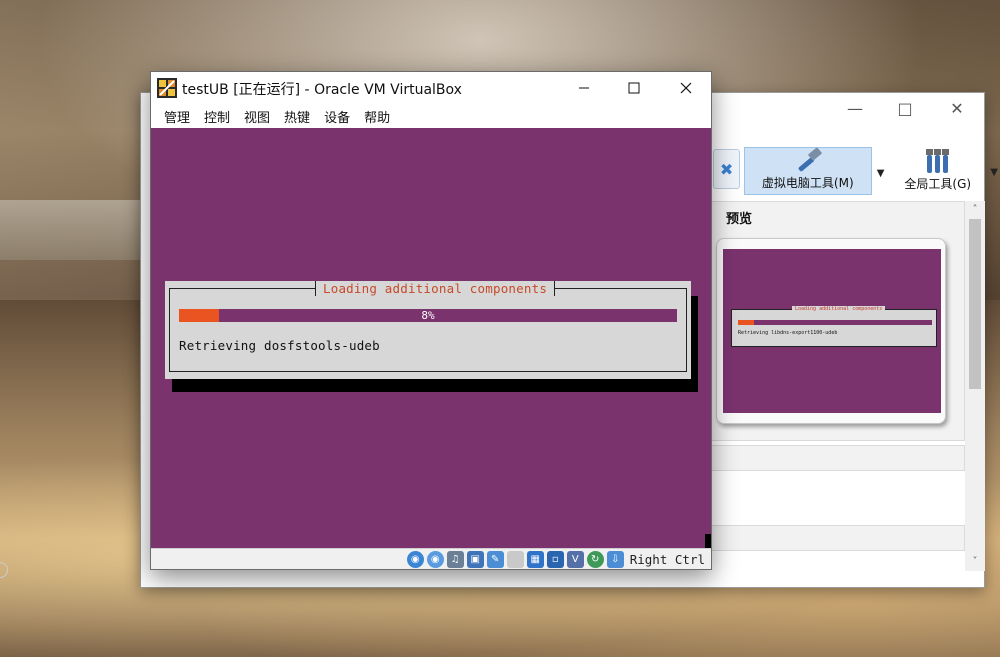 This screenshot has width=1000, height=657. I want to click on mouse-integration-icon: ↻, so click(595, 559).